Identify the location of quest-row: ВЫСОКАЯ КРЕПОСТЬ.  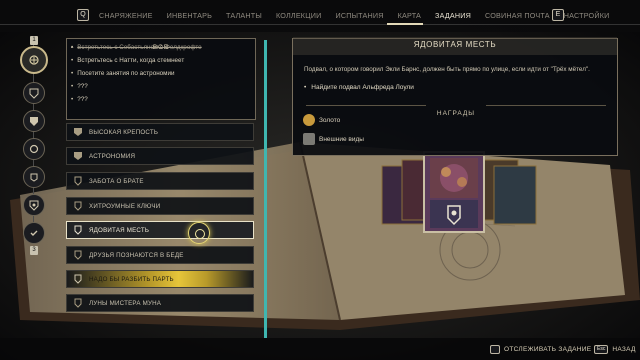
(160, 132).